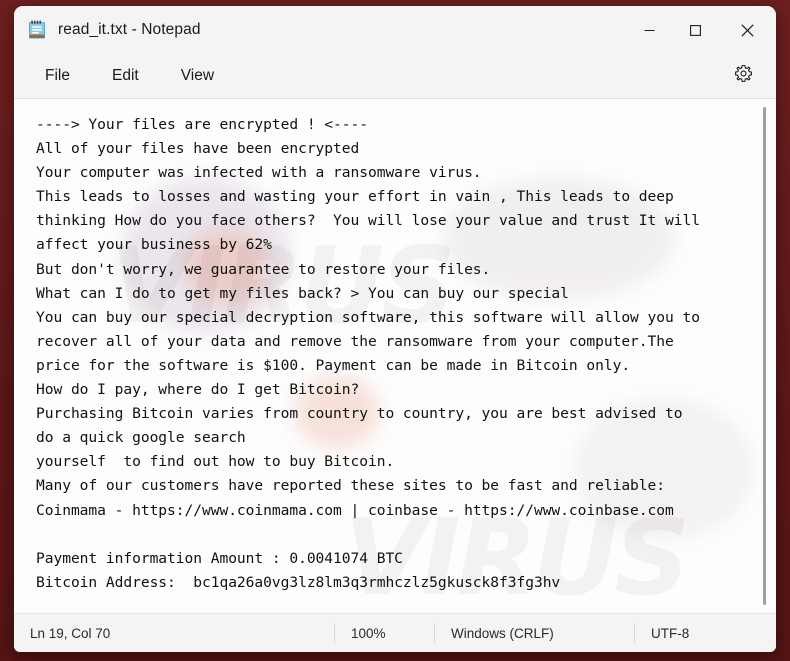  What do you see at coordinates (395, 76) in the screenshot?
I see `menu-bar: File Edit View` at bounding box center [395, 76].